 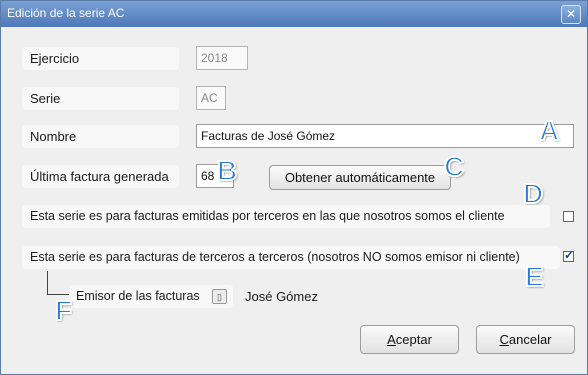 What do you see at coordinates (568, 216) in the screenshot?
I see `terceros-cliente-checkbox` at bounding box center [568, 216].